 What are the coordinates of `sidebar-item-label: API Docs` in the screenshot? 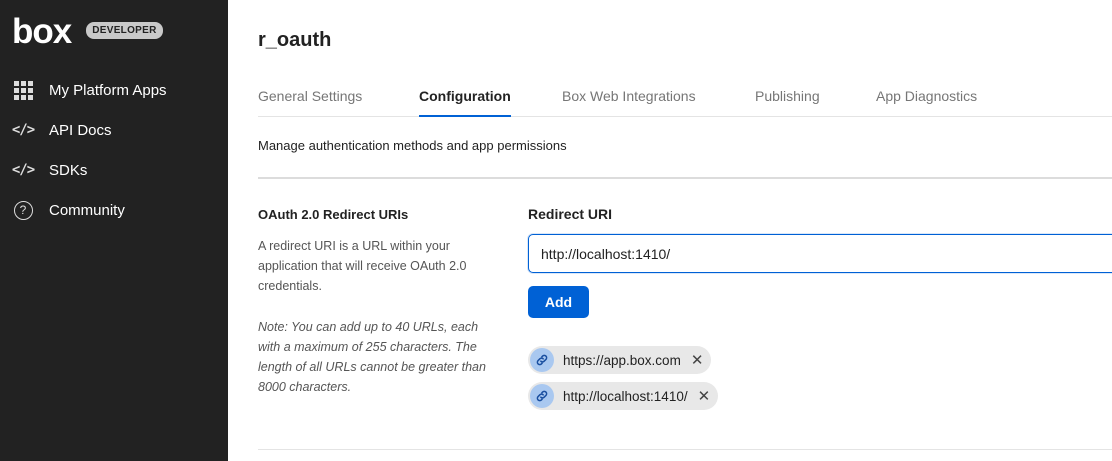 It's located at (80, 130).